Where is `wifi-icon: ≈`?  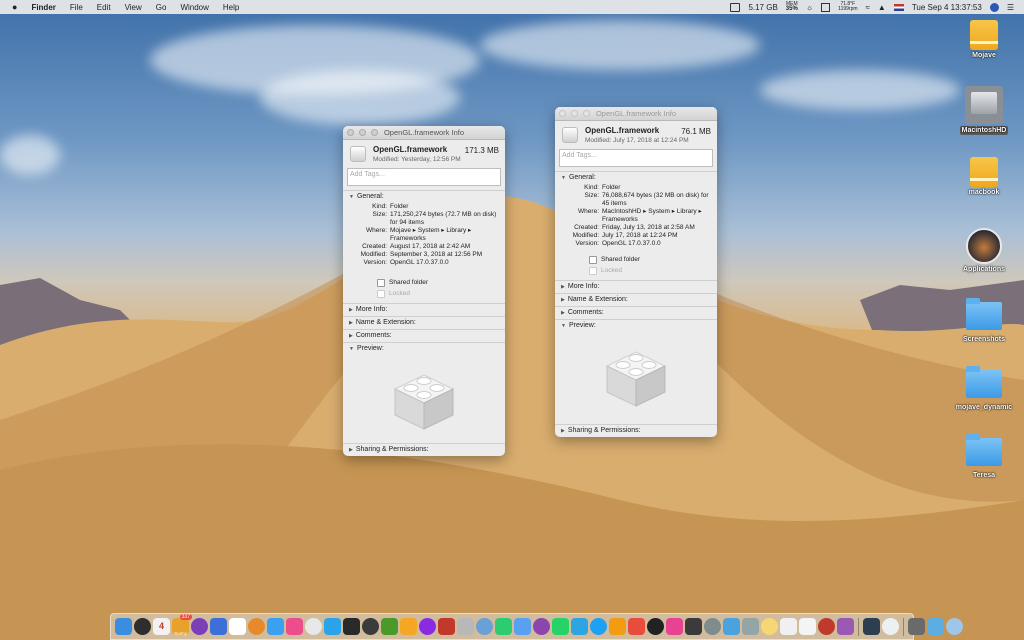
wifi-icon: ≈ is located at coordinates (868, 7).